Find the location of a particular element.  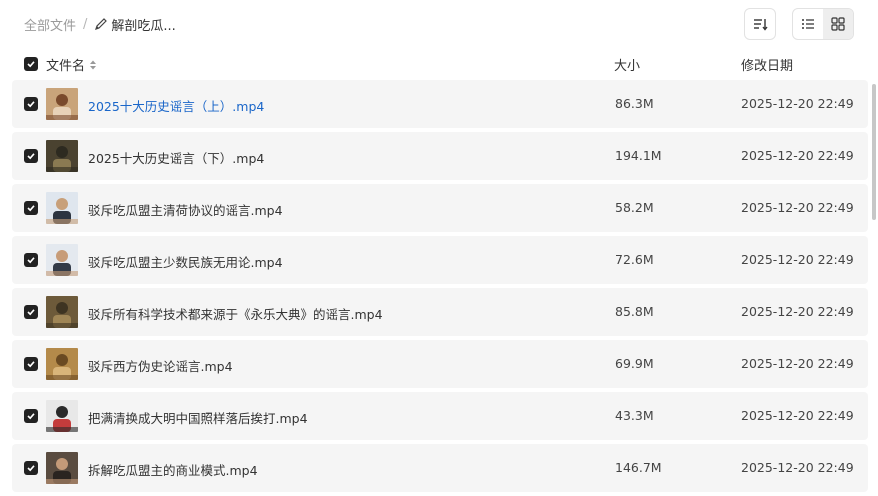

file-size: 58.2M is located at coordinates (634, 207).